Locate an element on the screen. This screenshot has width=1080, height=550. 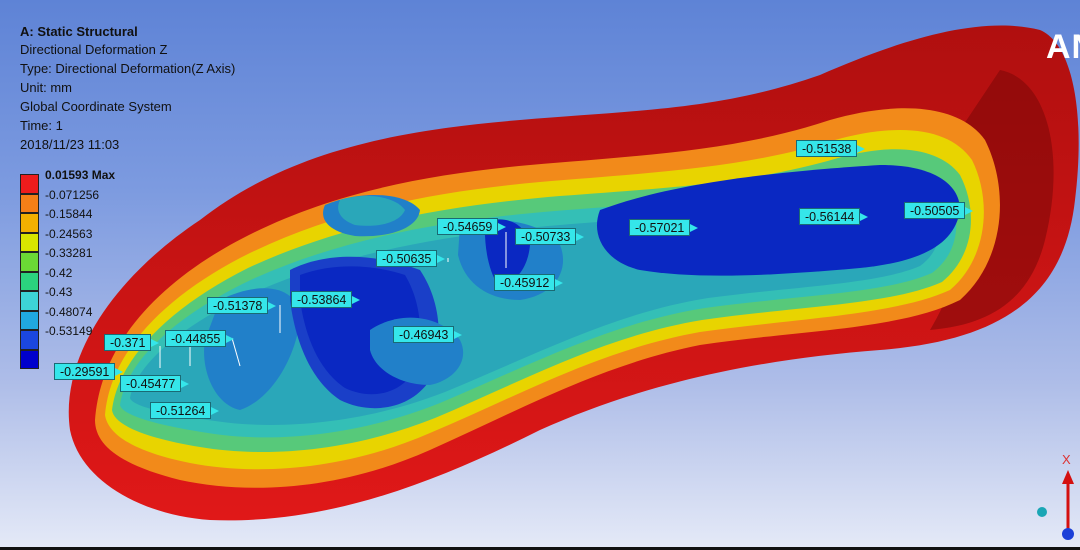
legend-label: -0.43 is located at coordinates (59, 292).